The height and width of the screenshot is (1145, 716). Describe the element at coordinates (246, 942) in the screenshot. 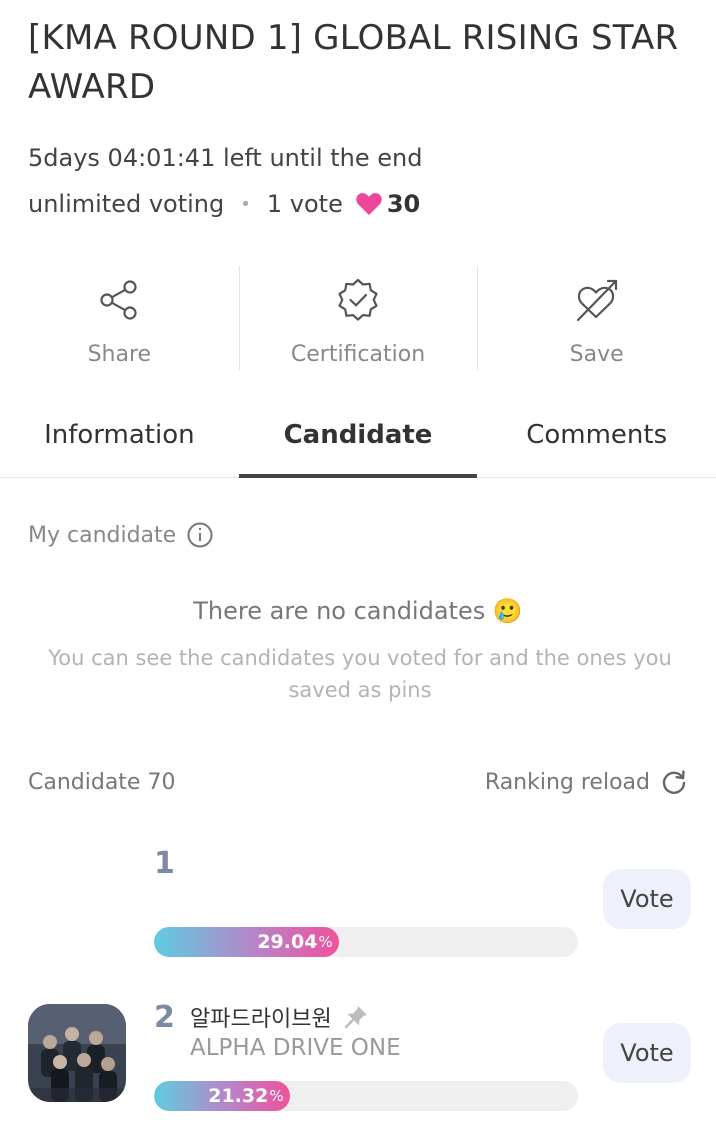

I see `vote-progress-fill: 29.04%` at that location.